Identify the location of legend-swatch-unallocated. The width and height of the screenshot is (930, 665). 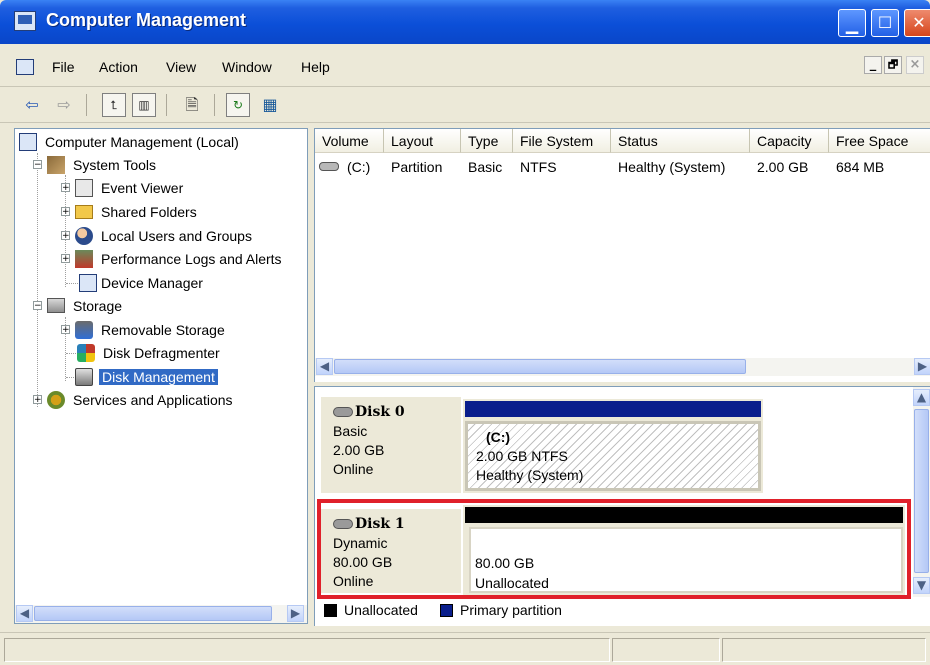
(330, 610).